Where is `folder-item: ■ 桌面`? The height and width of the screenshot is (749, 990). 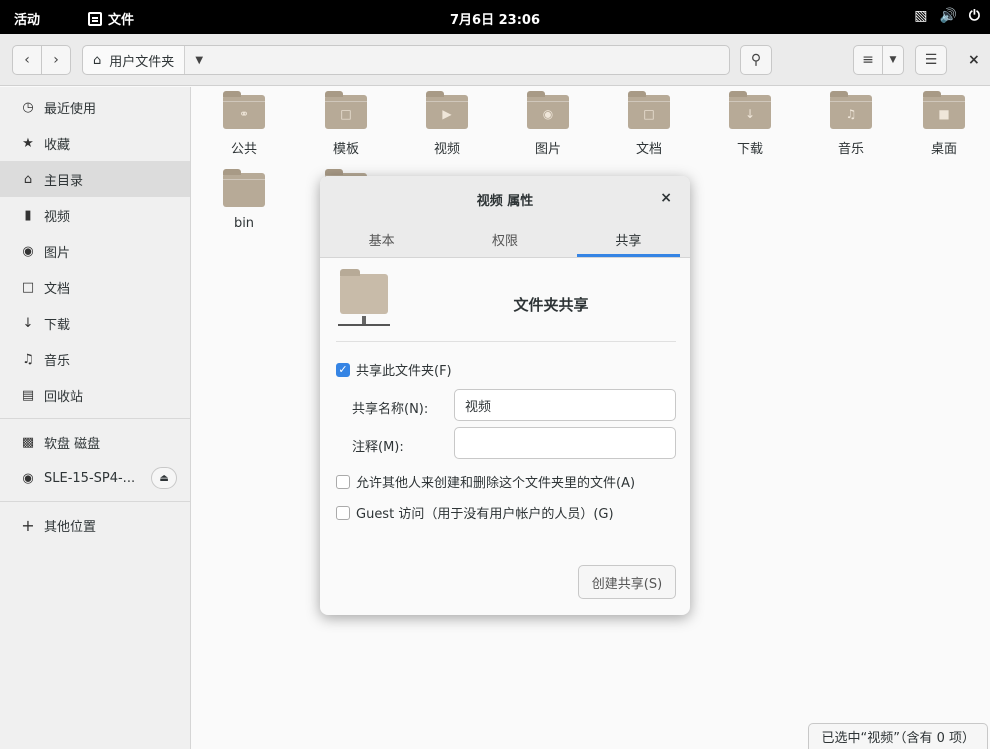 folder-item: ■ 桌面 is located at coordinates (944, 124).